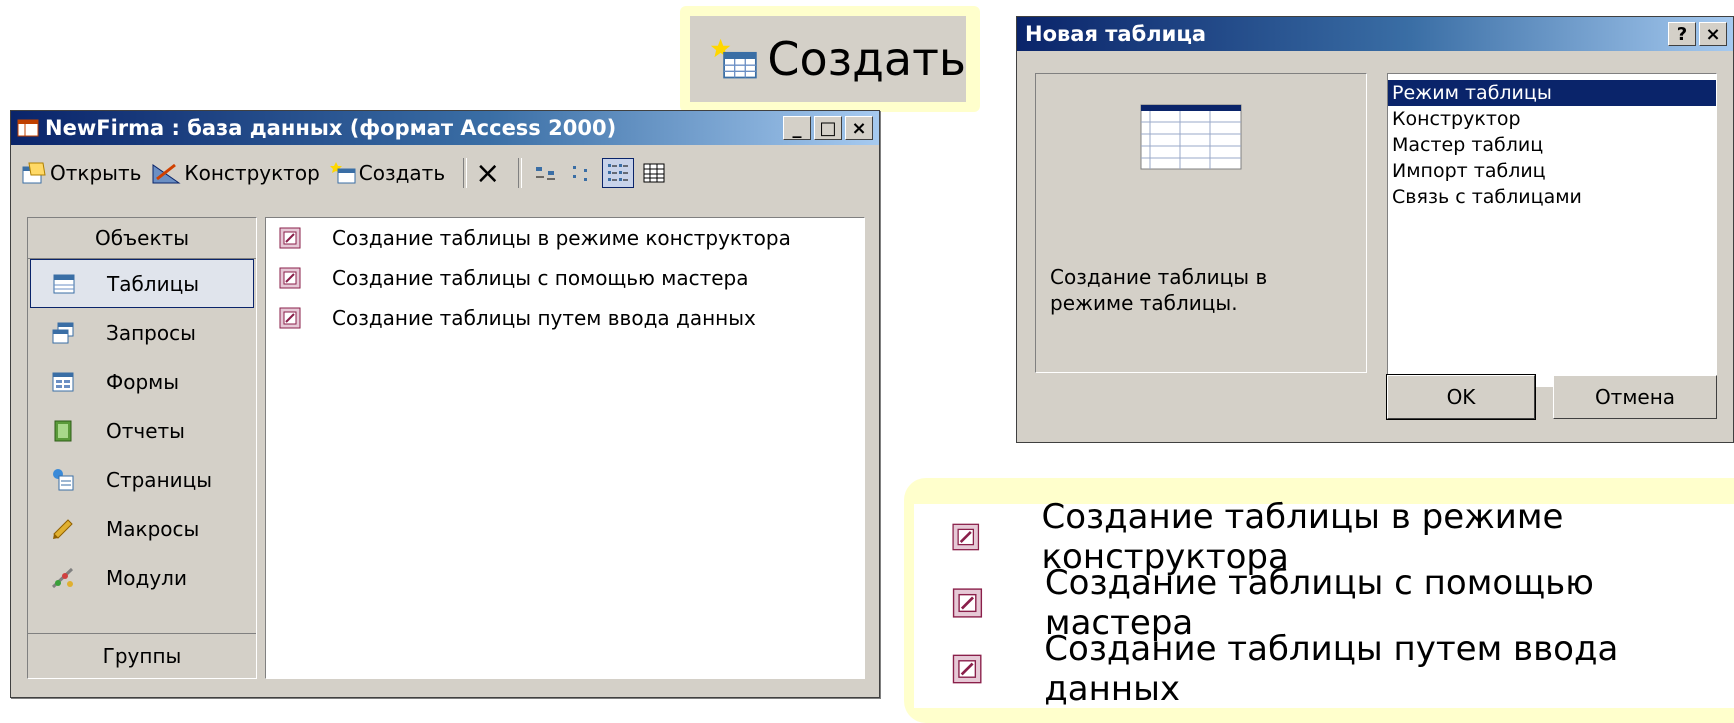 This screenshot has width=1734, height=723. Describe the element at coordinates (342, 173) in the screenshot. I see `create-icon` at that location.